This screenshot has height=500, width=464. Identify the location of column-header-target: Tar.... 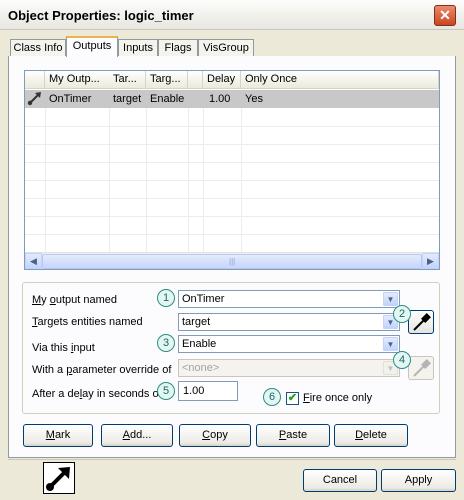
(127, 80).